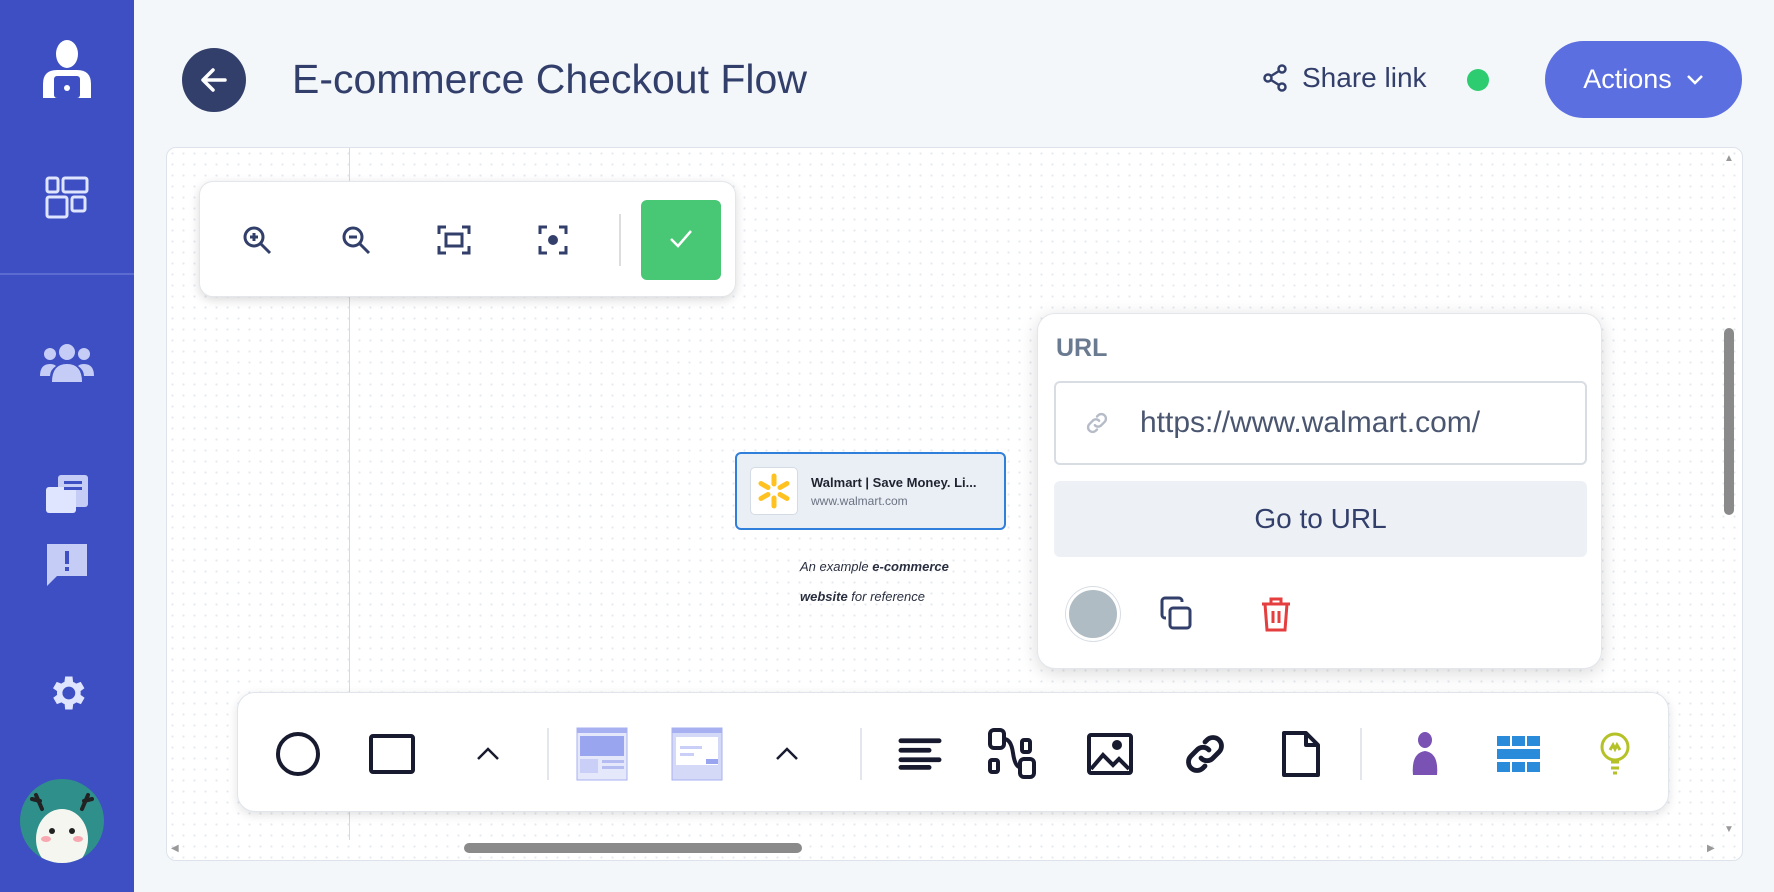 The height and width of the screenshot is (892, 1774). Describe the element at coordinates (1110, 754) in the screenshot. I see `image-icon` at that location.